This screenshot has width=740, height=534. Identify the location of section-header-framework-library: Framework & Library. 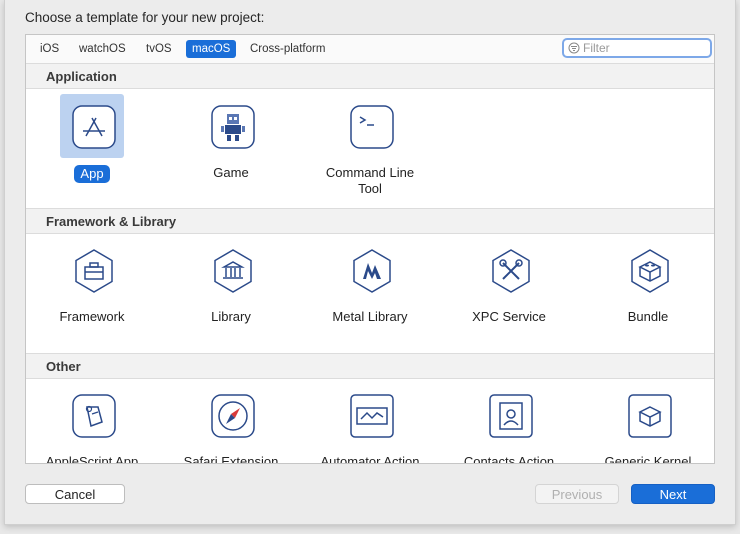
(370, 221).